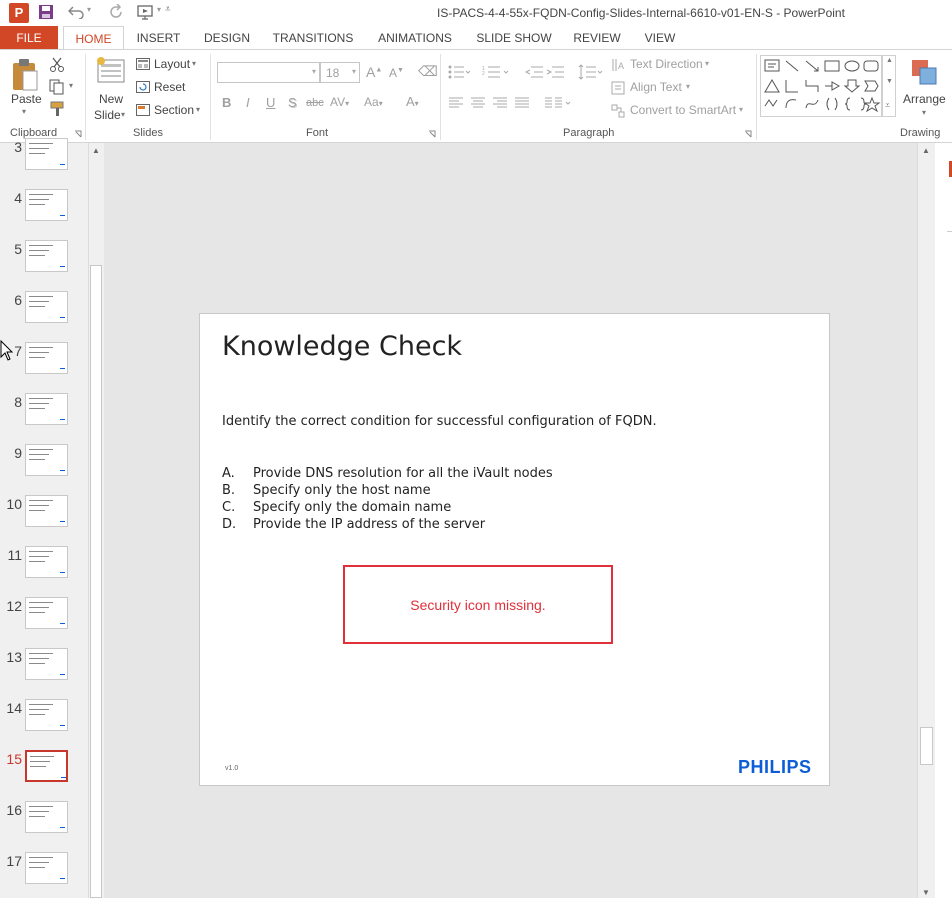 This screenshot has height=898, width=952. What do you see at coordinates (19, 13) in the screenshot?
I see `powerpoint-logo-icon: P` at bounding box center [19, 13].